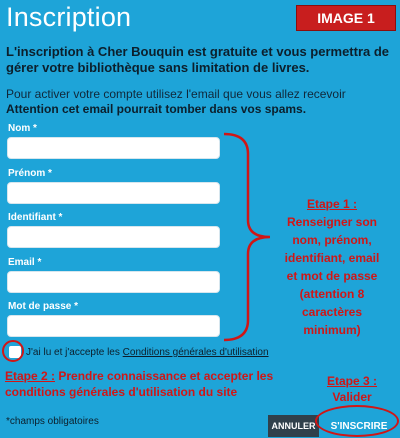 Image resolution: width=400 pixels, height=438 pixels. I want to click on image-badge: IMAGE 1, so click(346, 18).